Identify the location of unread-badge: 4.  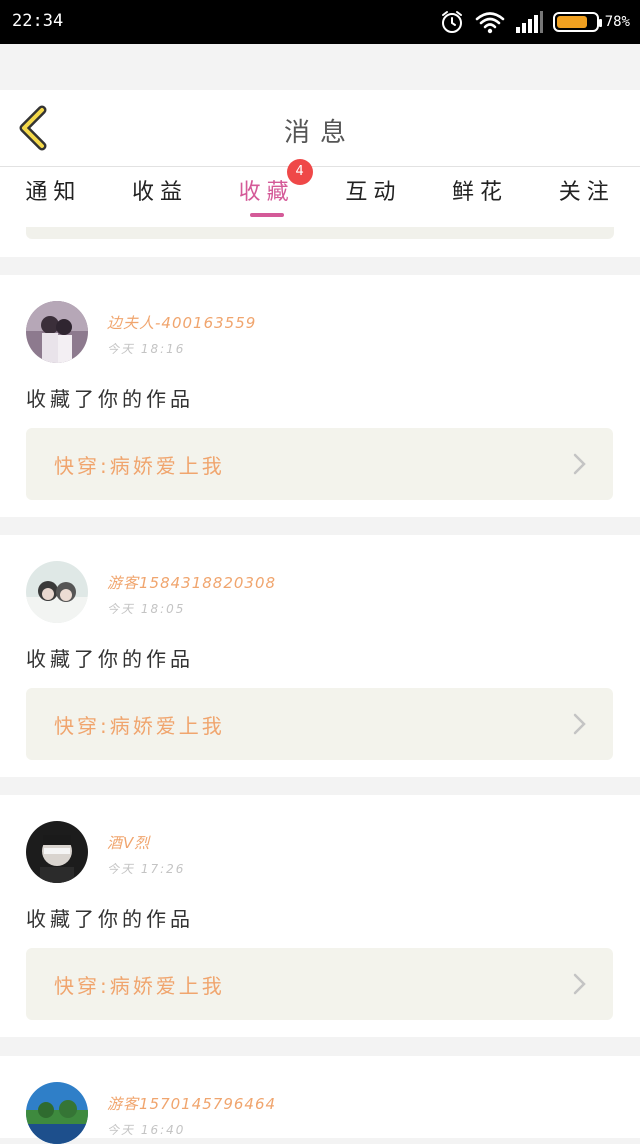
(299, 172).